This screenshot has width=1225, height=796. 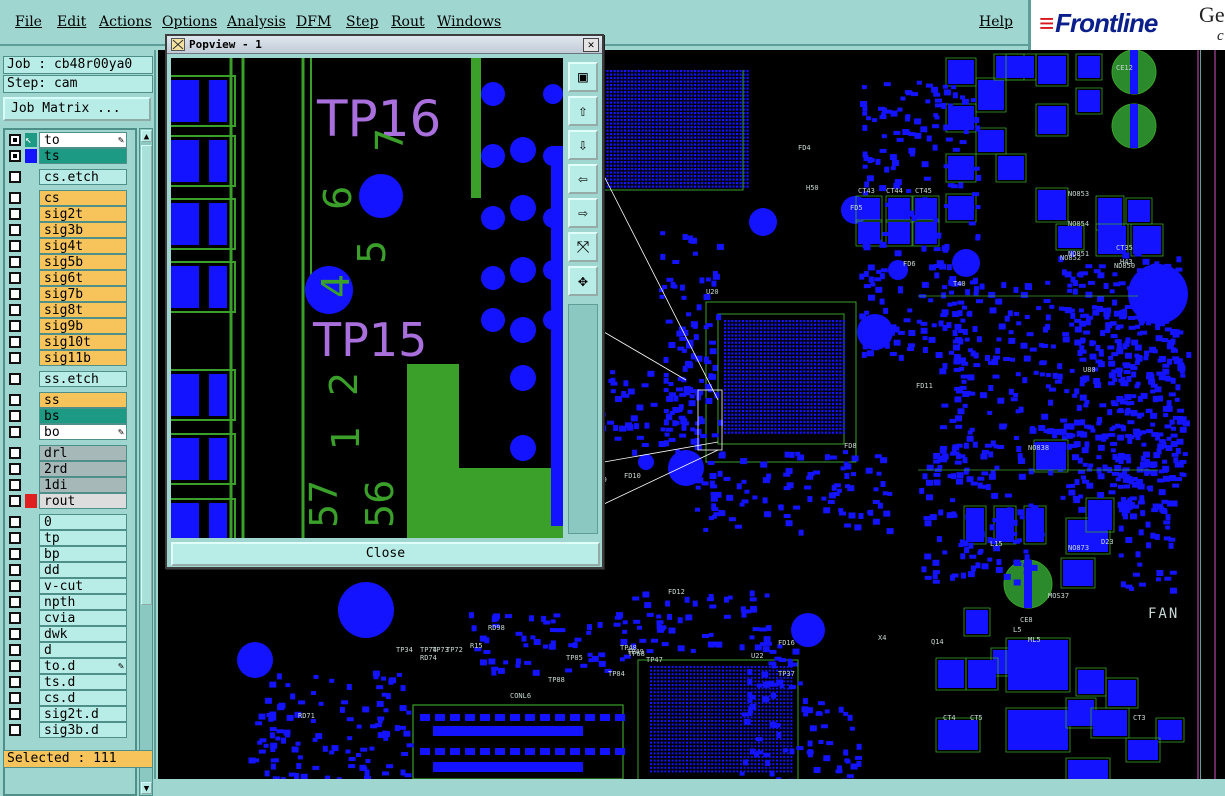 I want to click on layer-name: d, so click(x=83, y=650).